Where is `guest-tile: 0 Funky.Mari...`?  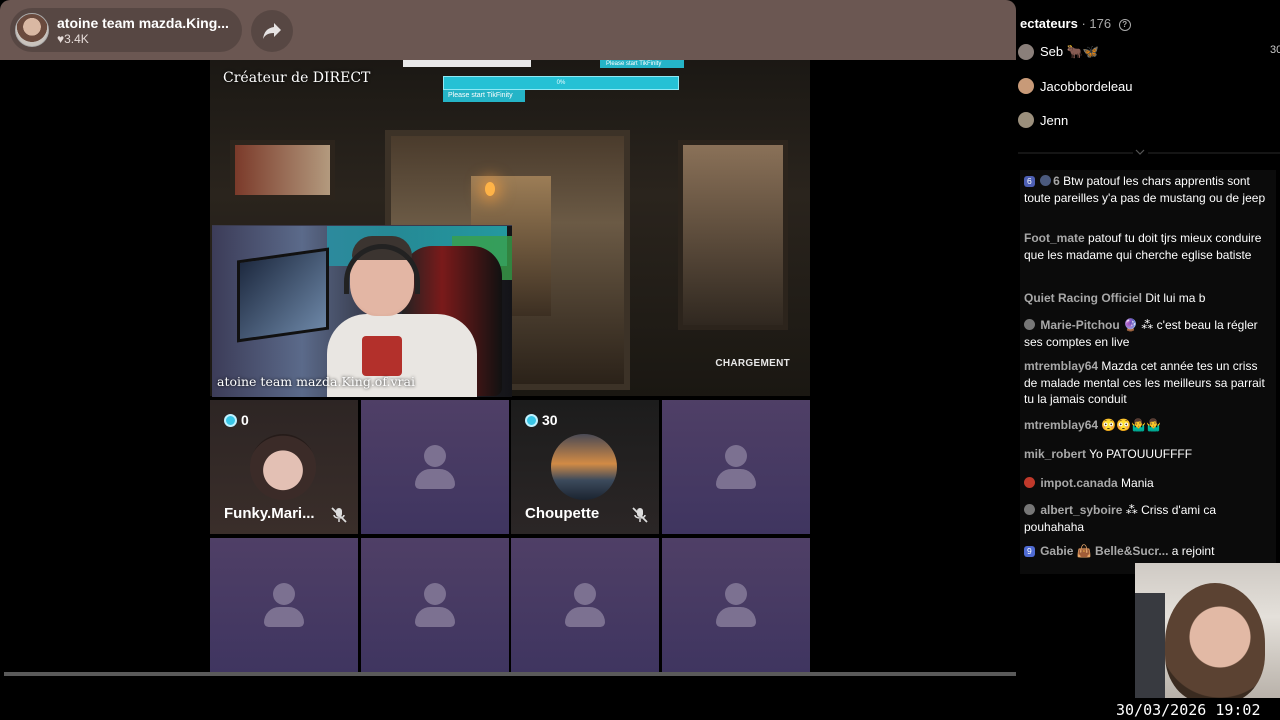 guest-tile: 0 Funky.Mari... is located at coordinates (284, 467).